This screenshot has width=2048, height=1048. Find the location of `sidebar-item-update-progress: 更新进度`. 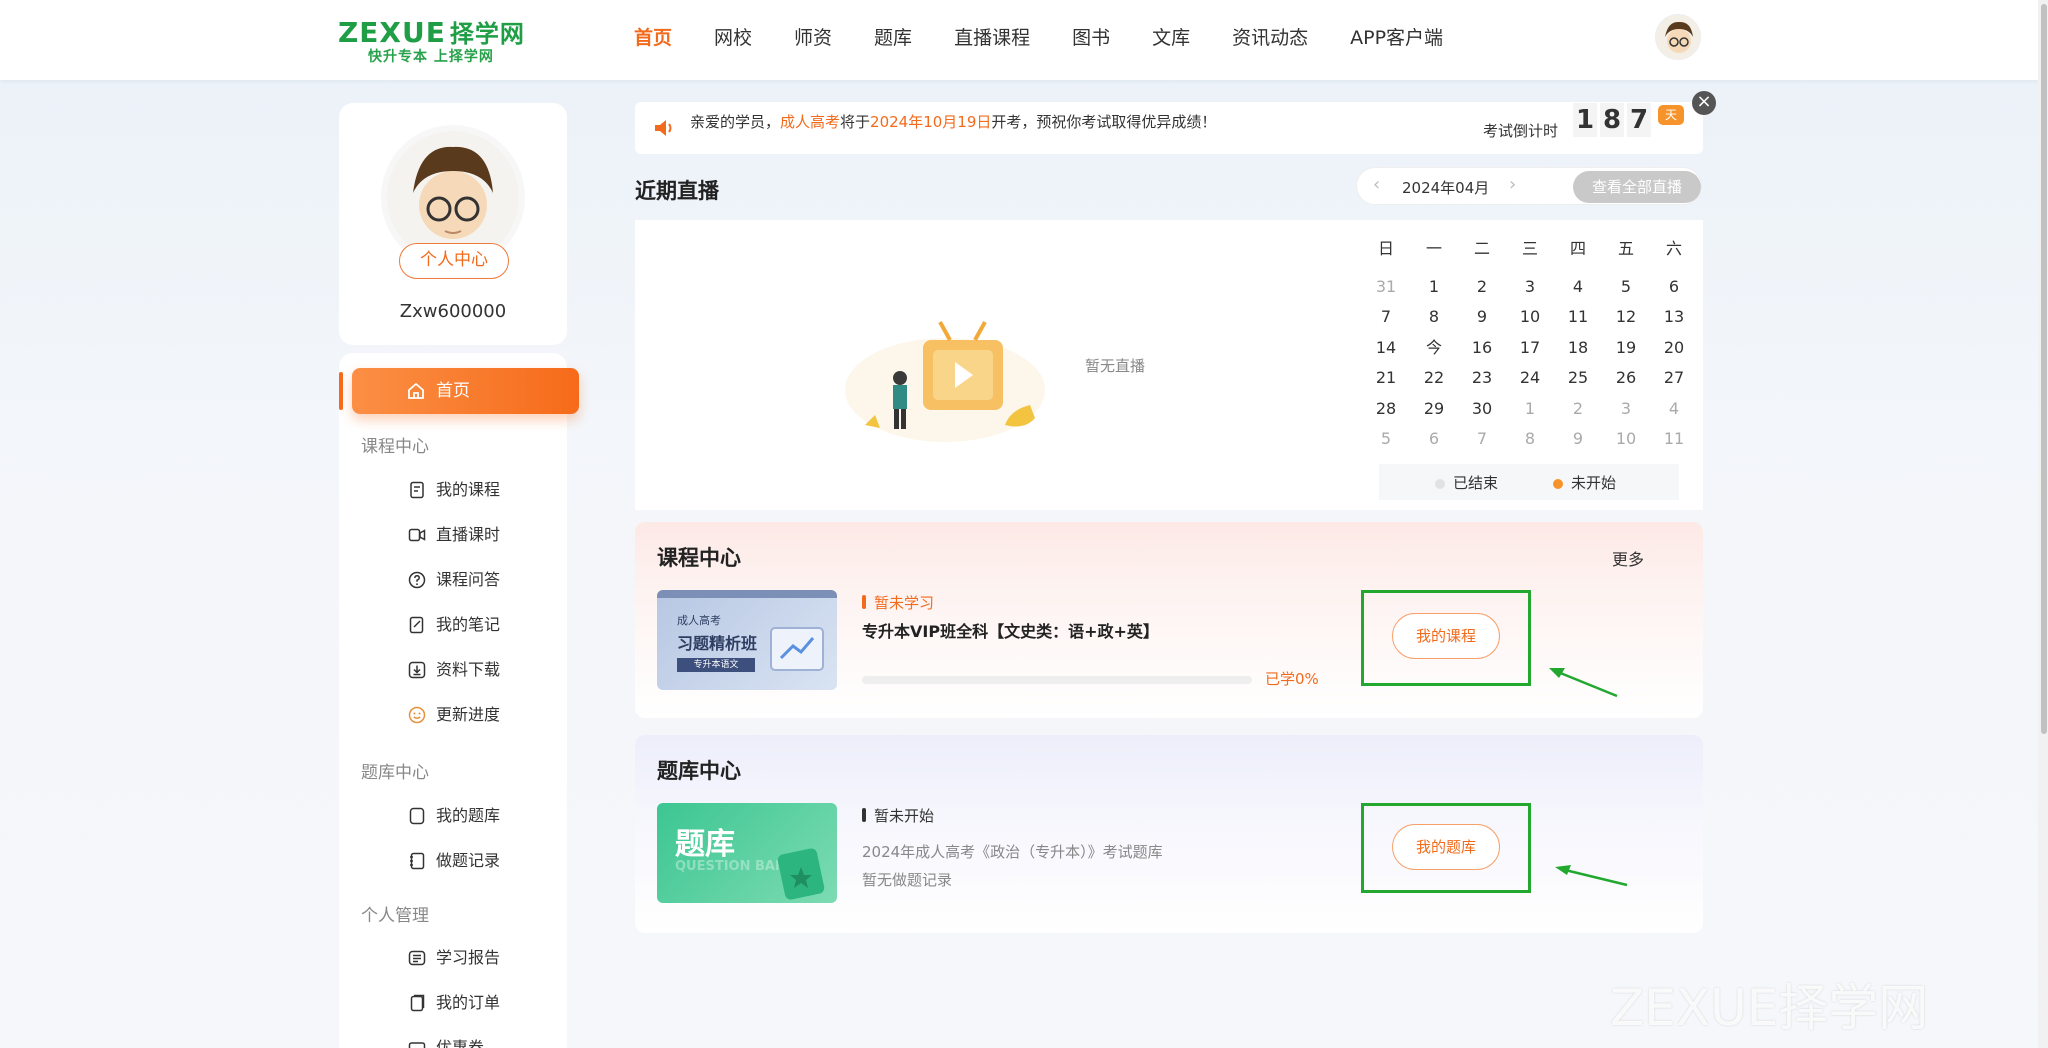

sidebar-item-update-progress: 更新进度 is located at coordinates (454, 715).